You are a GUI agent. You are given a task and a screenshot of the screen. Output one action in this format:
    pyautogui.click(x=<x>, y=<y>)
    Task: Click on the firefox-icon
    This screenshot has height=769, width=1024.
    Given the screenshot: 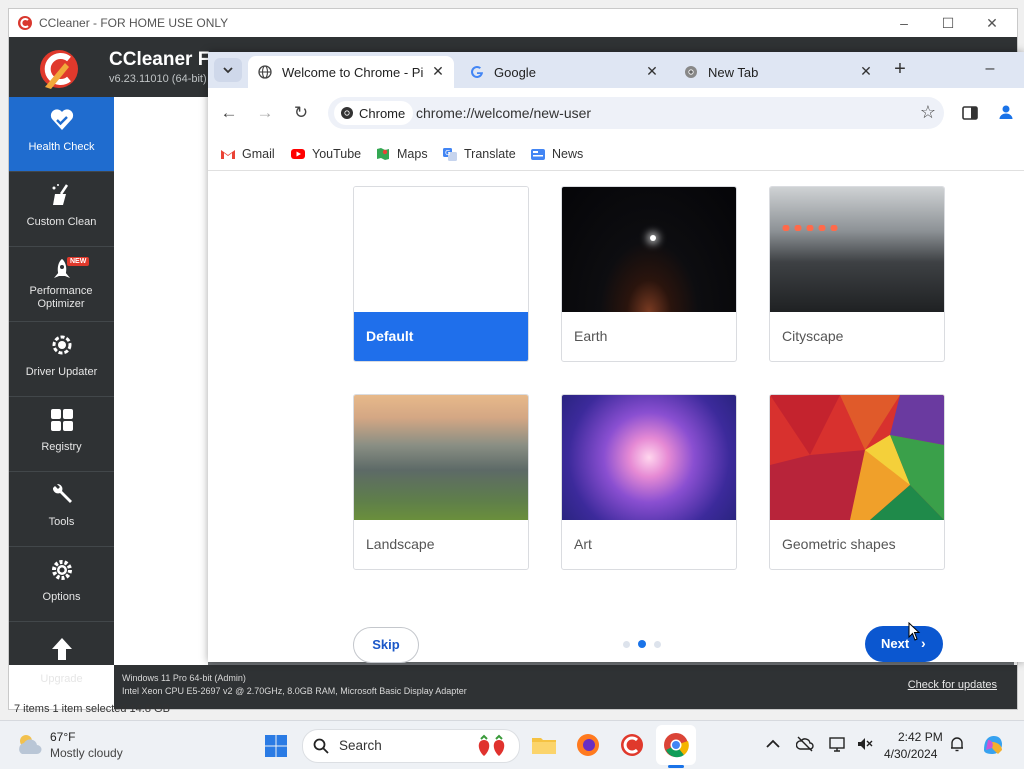 What is the action you would take?
    pyautogui.click(x=588, y=745)
    